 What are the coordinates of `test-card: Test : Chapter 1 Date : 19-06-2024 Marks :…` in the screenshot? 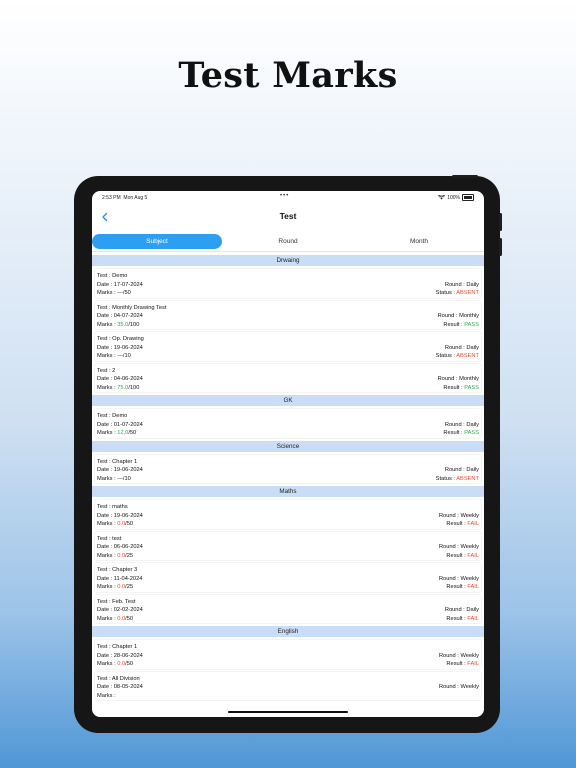 It's located at (288, 468).